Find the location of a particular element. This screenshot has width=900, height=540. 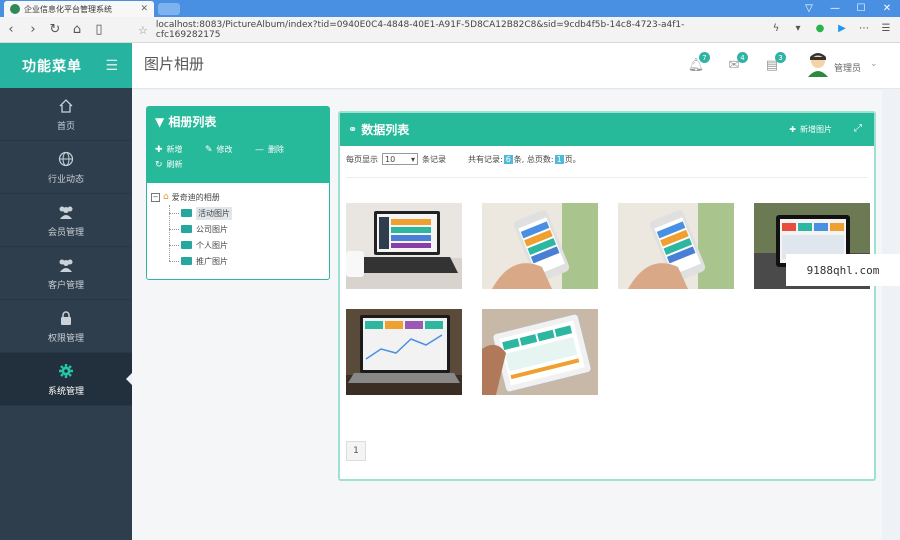

refresh-album-button: ↻ 刷新 is located at coordinates (180, 164).